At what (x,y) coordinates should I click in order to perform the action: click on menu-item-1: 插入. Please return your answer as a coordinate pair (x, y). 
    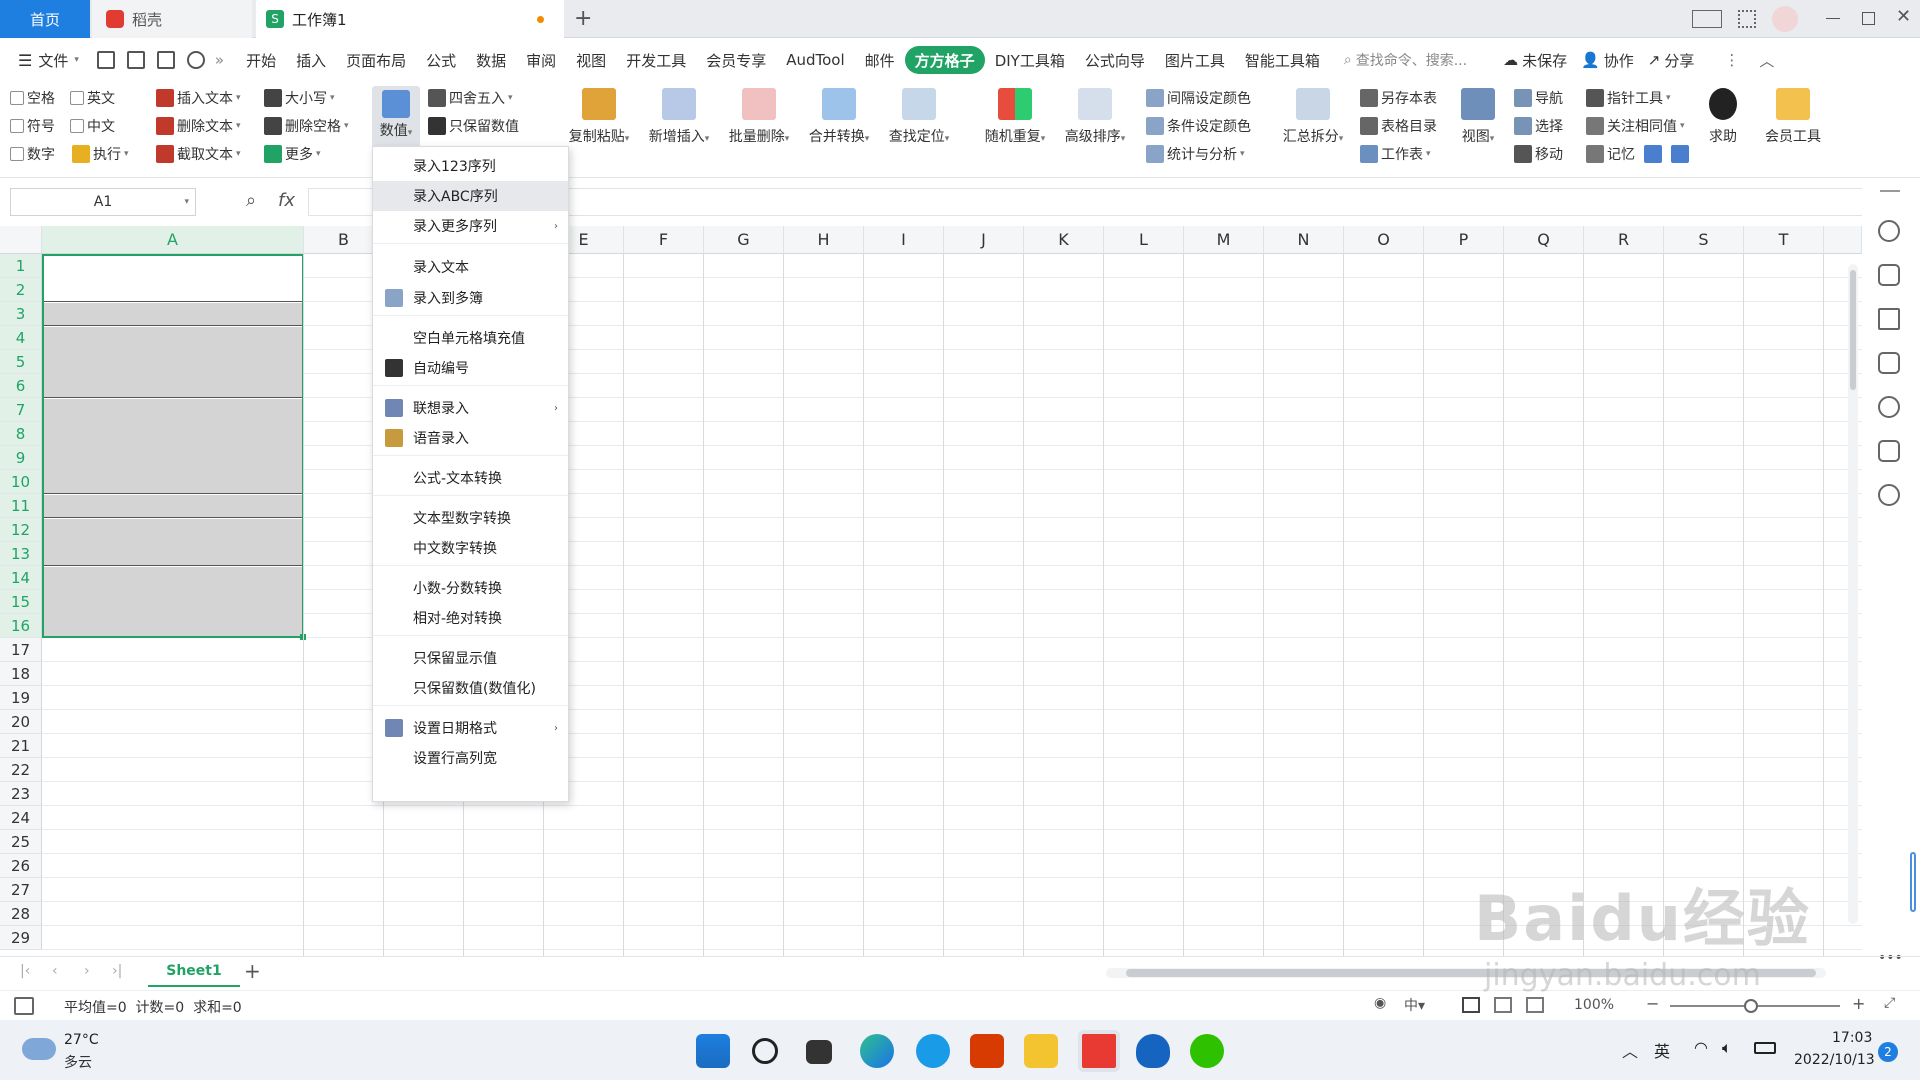
    Looking at the image, I should click on (311, 60).